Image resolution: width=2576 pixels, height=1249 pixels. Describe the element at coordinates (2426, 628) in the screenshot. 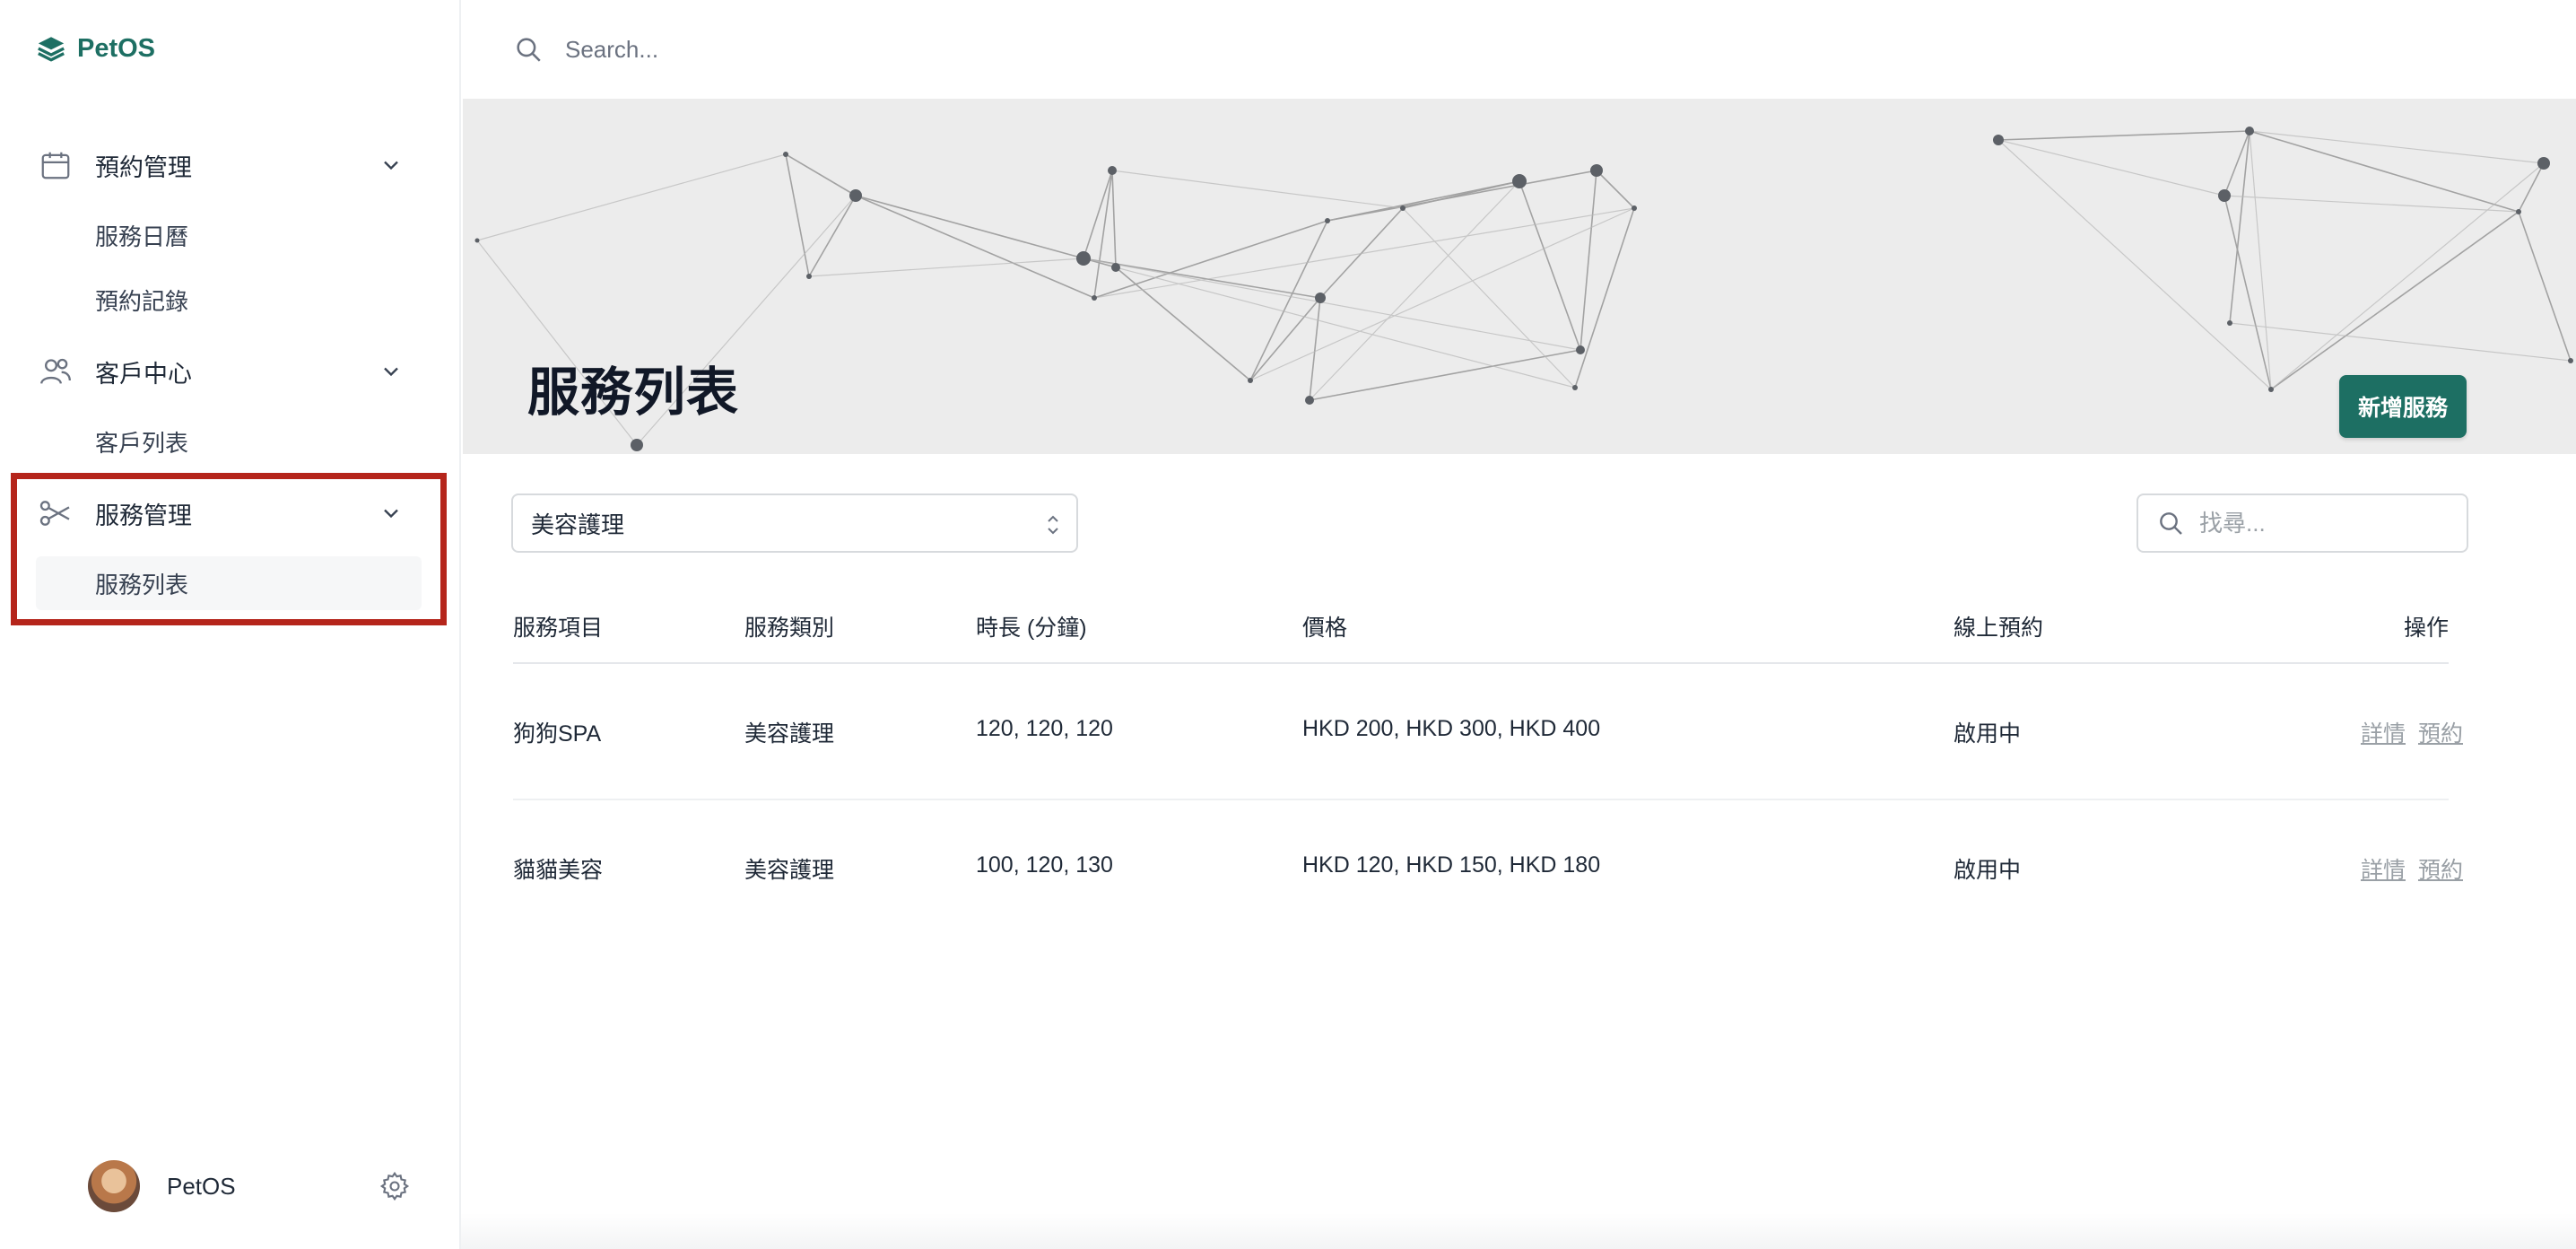

I see `column-header-actions: 操作` at that location.